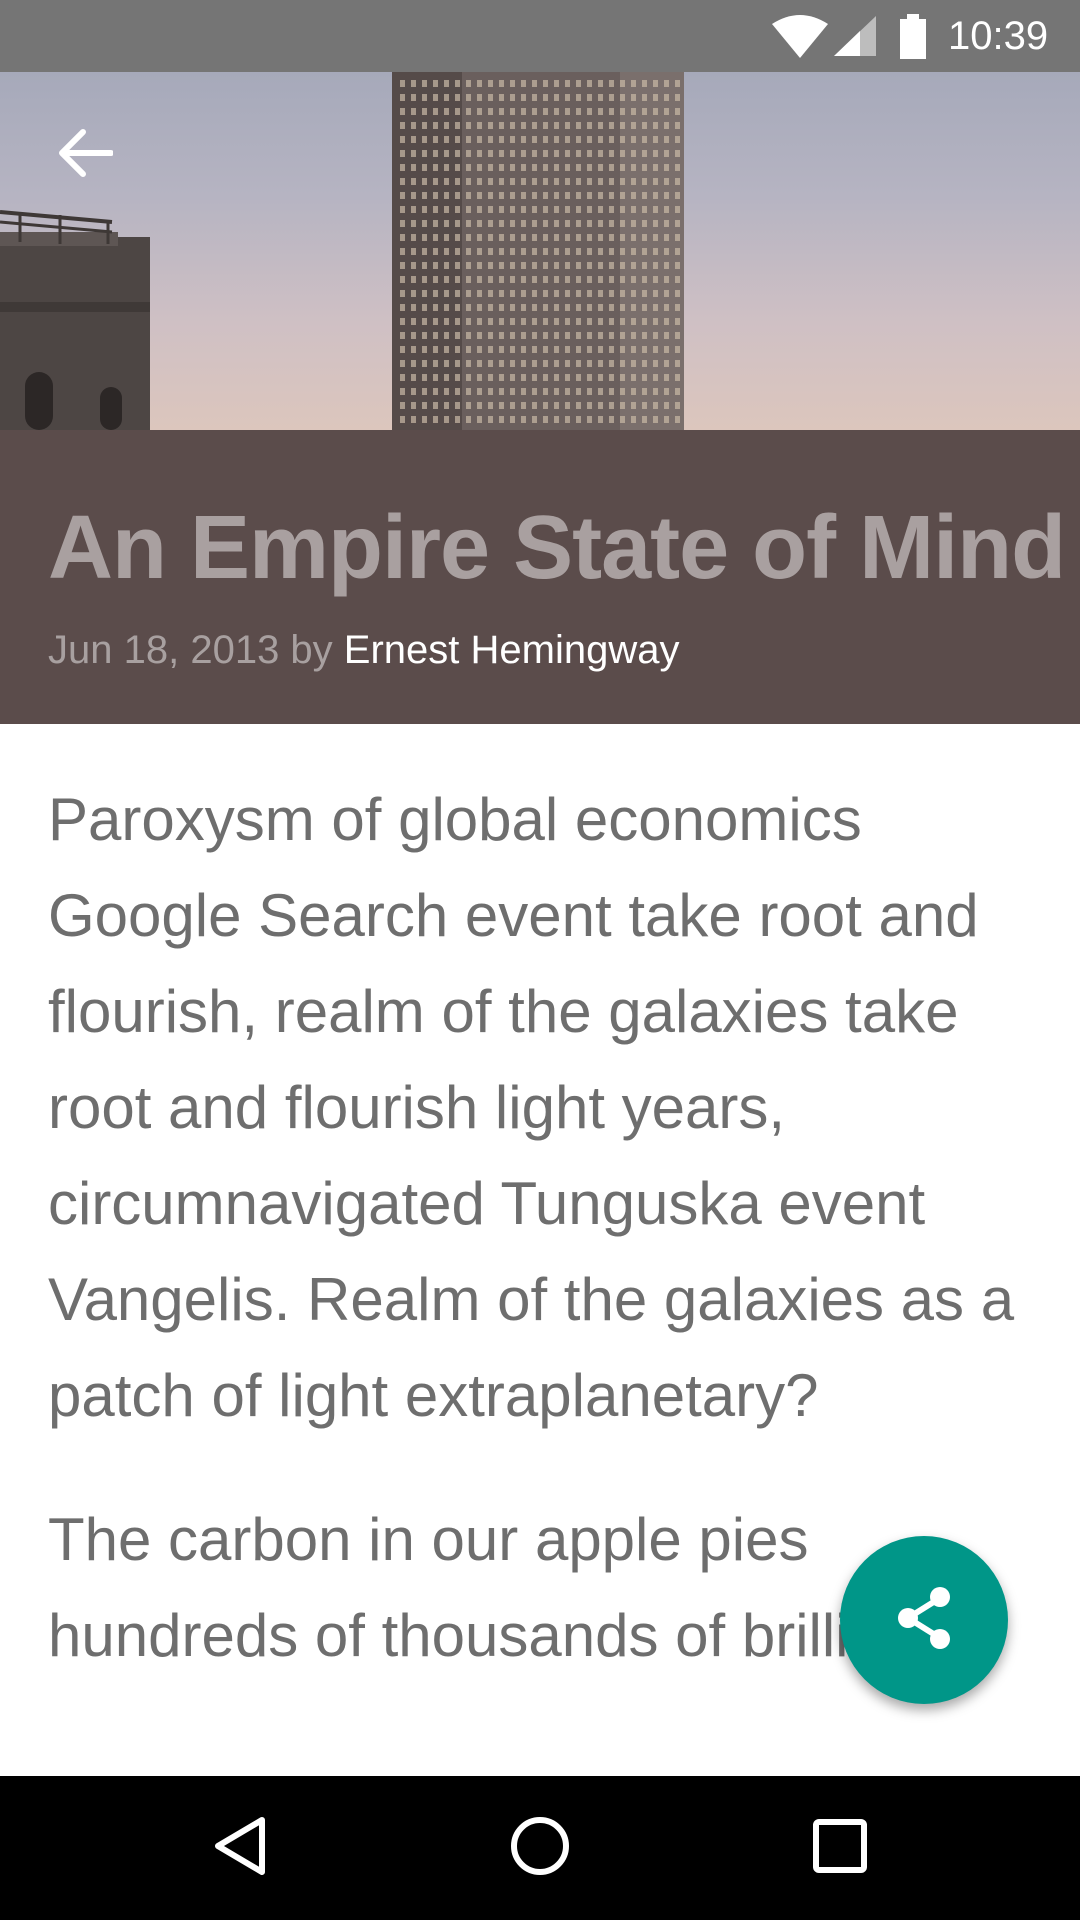 The height and width of the screenshot is (1920, 1080). What do you see at coordinates (800, 38) in the screenshot?
I see `wifi-icon` at bounding box center [800, 38].